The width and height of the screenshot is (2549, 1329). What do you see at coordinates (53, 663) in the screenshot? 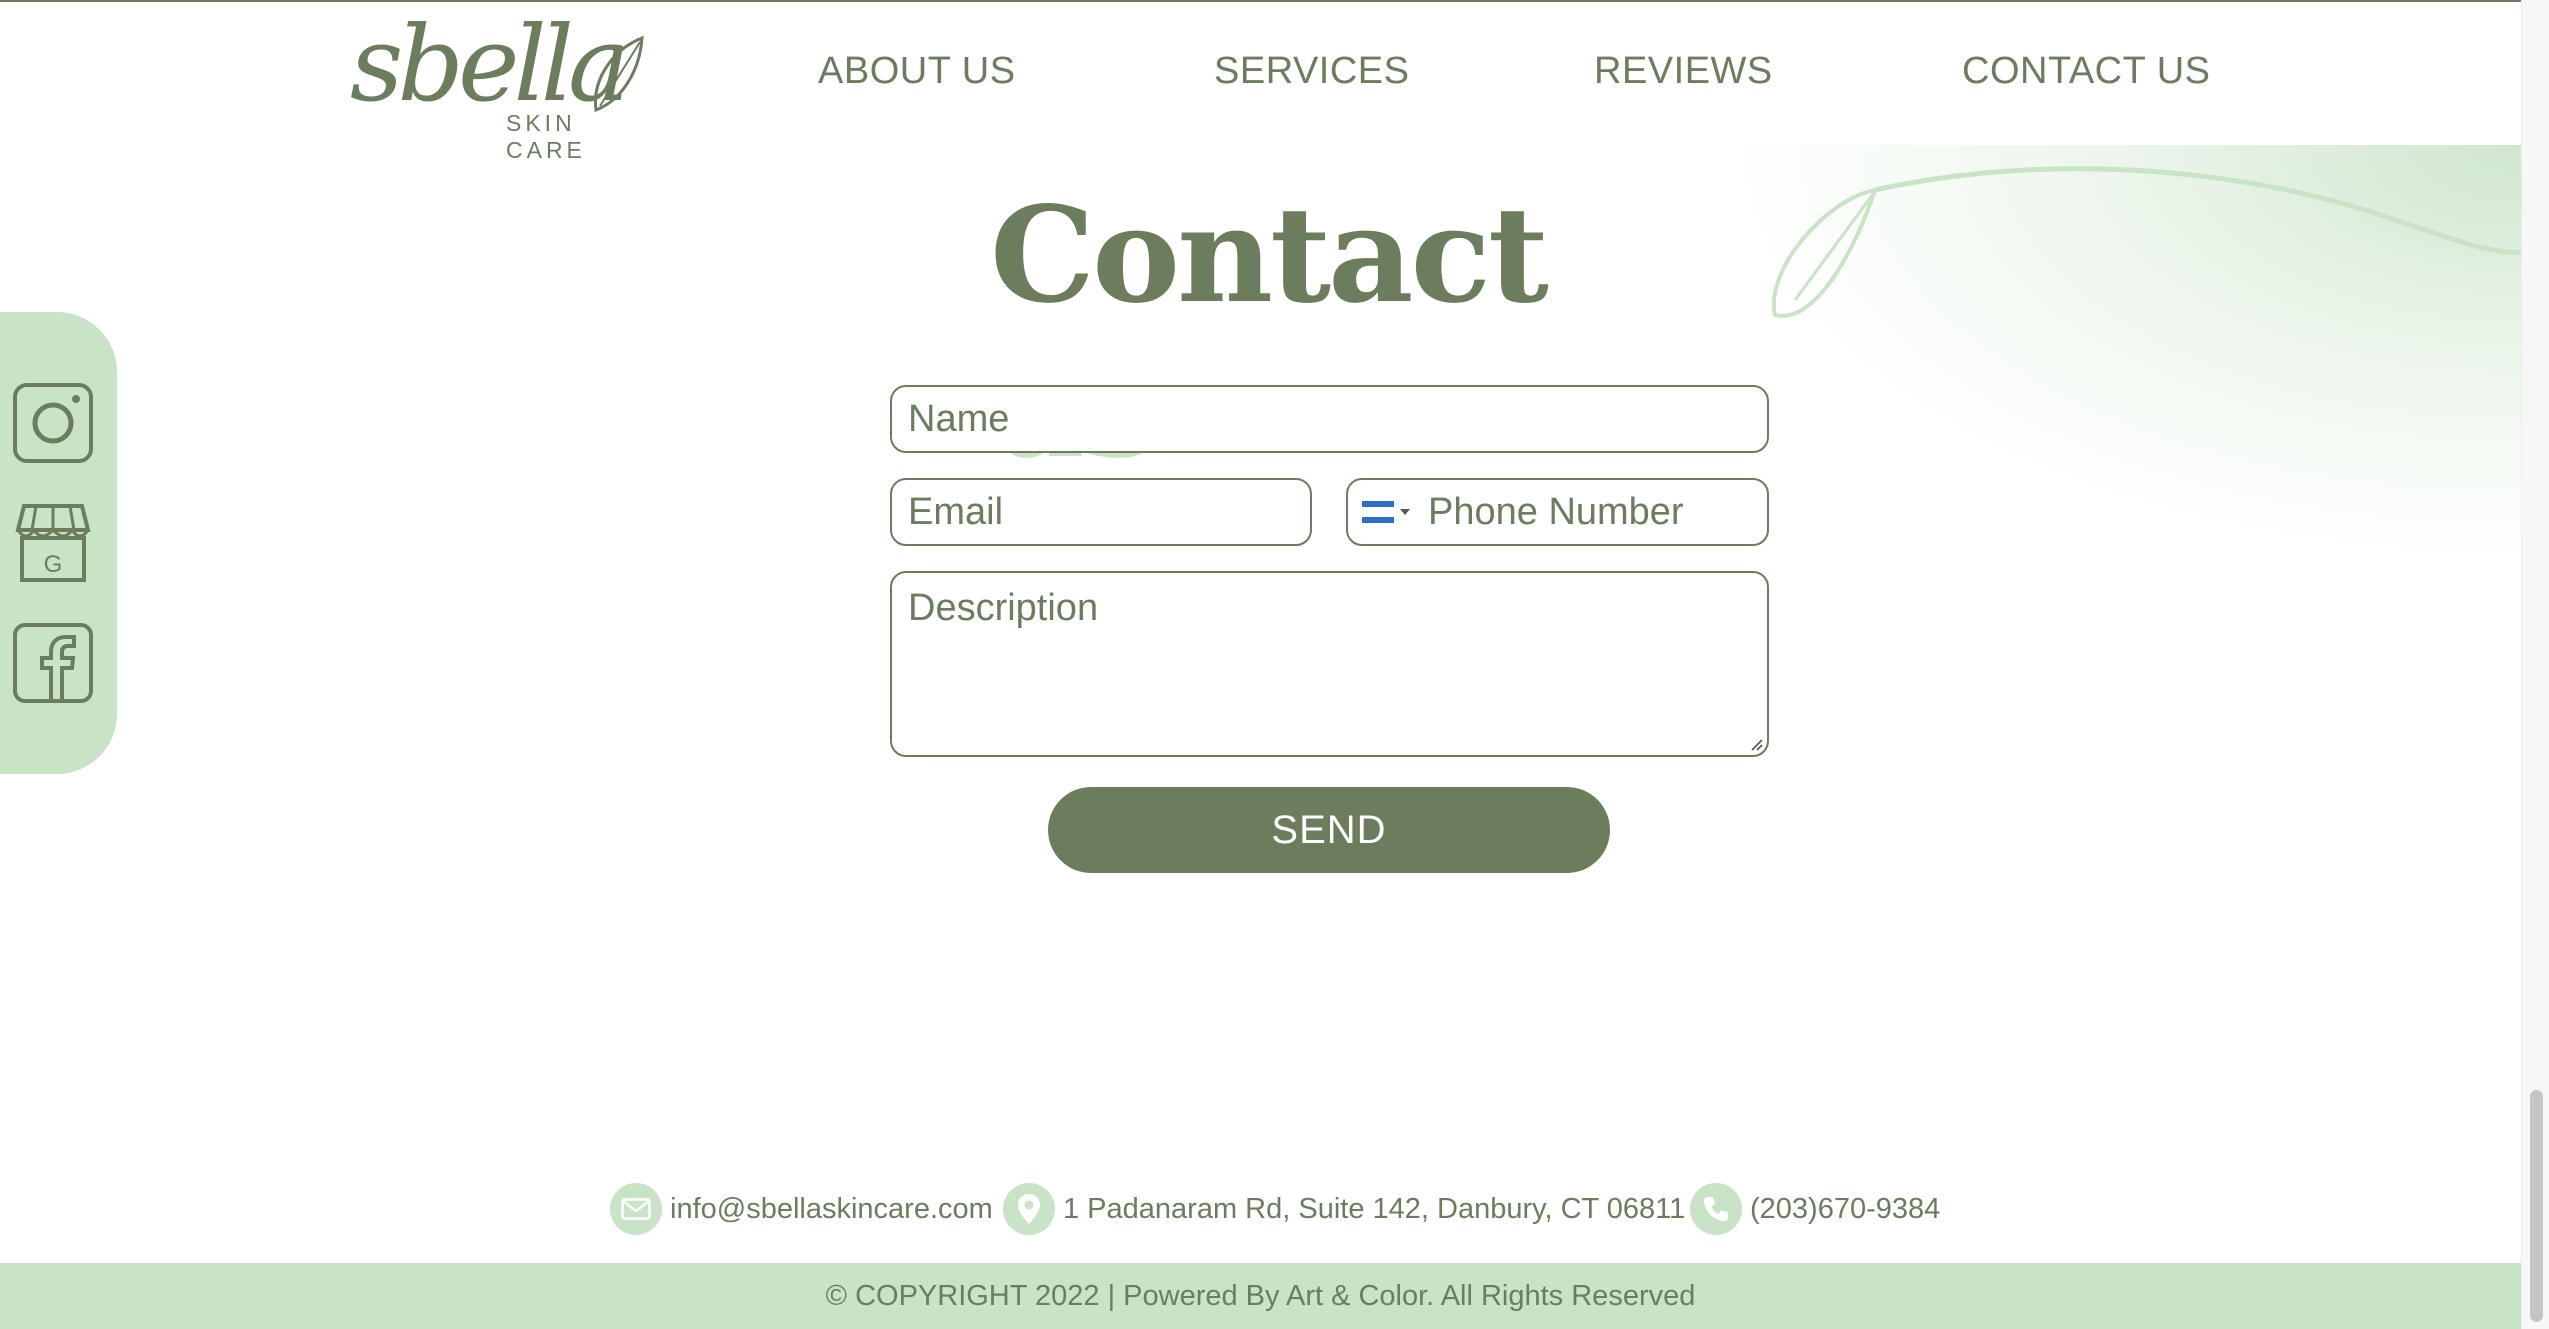
I see `facebook-icon` at bounding box center [53, 663].